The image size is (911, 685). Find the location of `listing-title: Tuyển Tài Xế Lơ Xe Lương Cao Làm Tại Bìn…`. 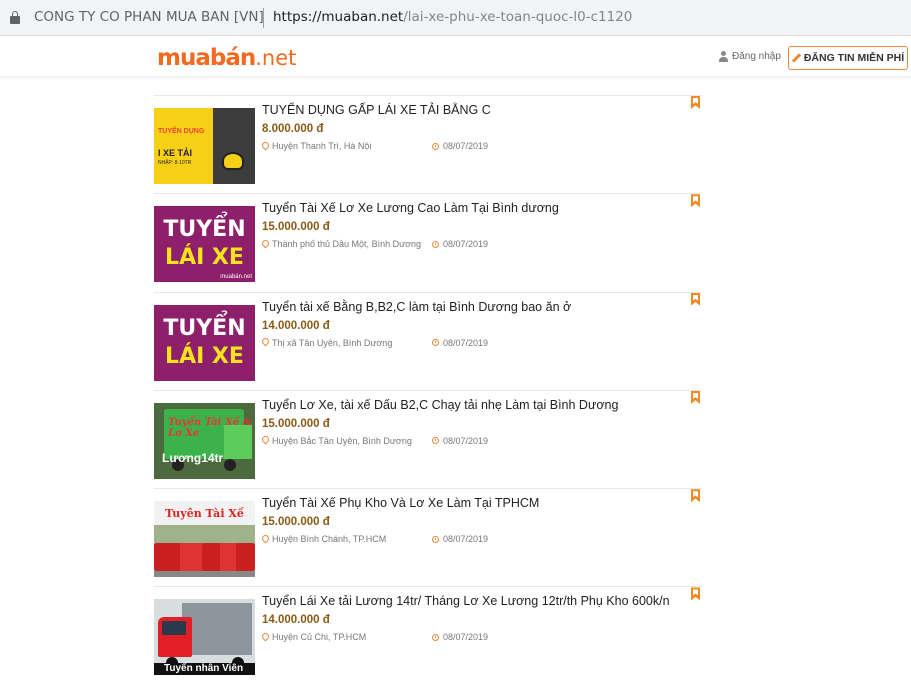

listing-title: Tuyển Tài Xế Lơ Xe Lương Cao Làm Tại Bìn… is located at coordinates (410, 208).